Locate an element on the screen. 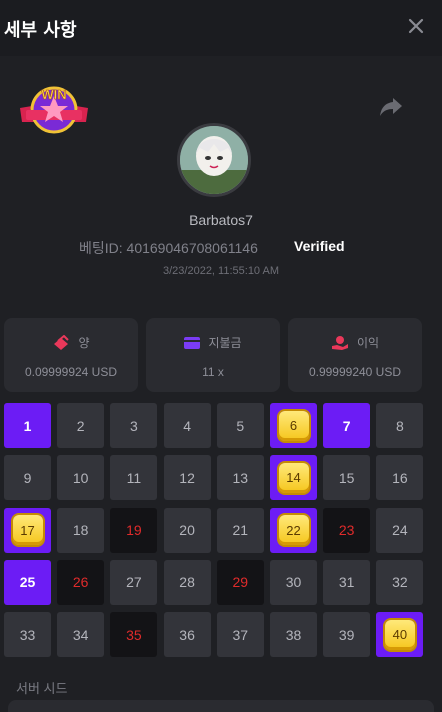 Image resolution: width=442 pixels, height=712 pixels. wallet-icon is located at coordinates (192, 342).